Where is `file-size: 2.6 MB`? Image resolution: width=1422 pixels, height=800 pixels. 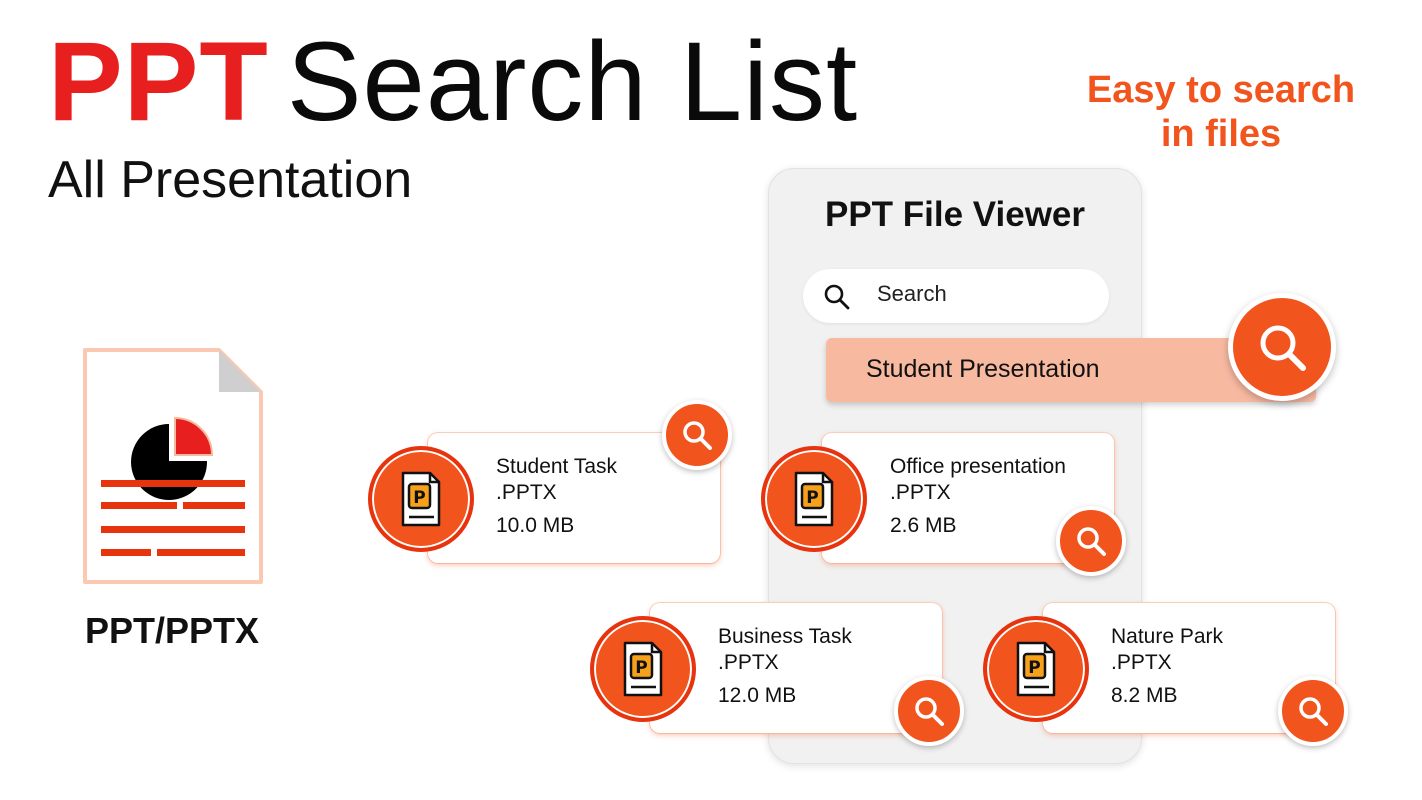
file-size: 2.6 MB is located at coordinates (923, 525).